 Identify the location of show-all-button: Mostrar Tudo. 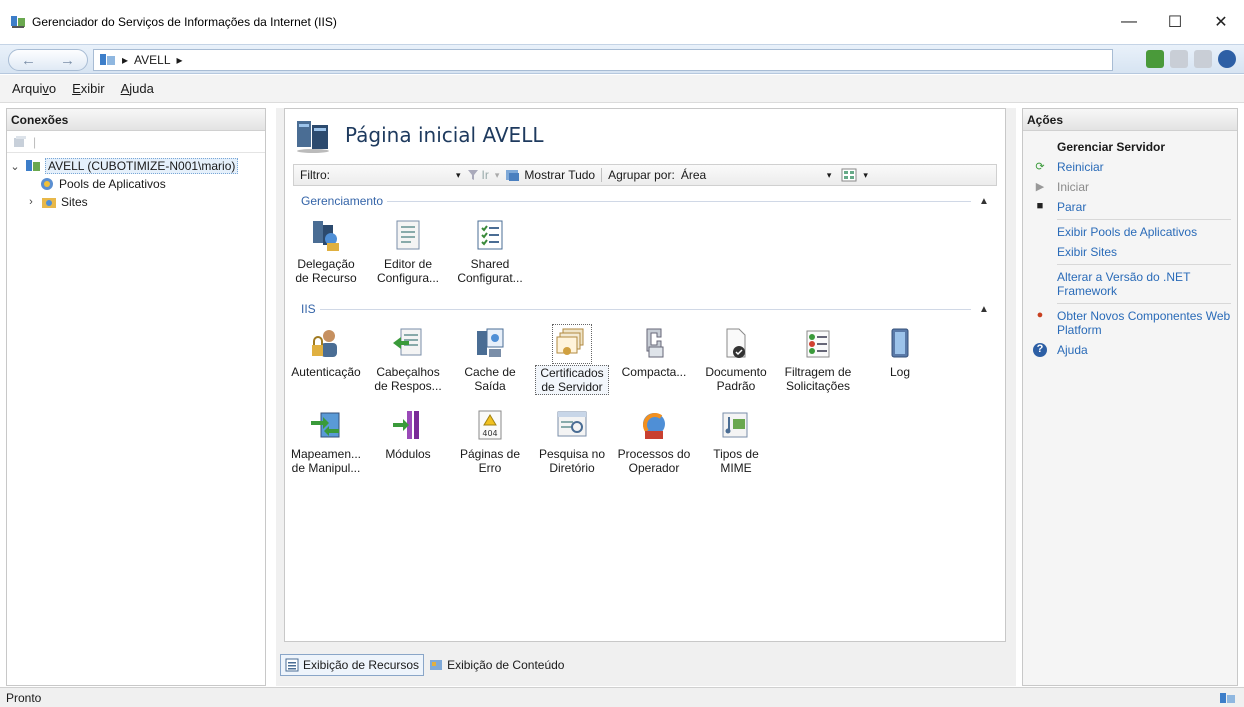
(559, 175).